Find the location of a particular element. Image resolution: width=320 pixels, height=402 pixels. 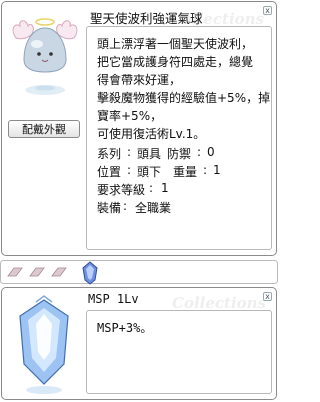

stat-series-value: 頭具 is located at coordinates (149, 154).